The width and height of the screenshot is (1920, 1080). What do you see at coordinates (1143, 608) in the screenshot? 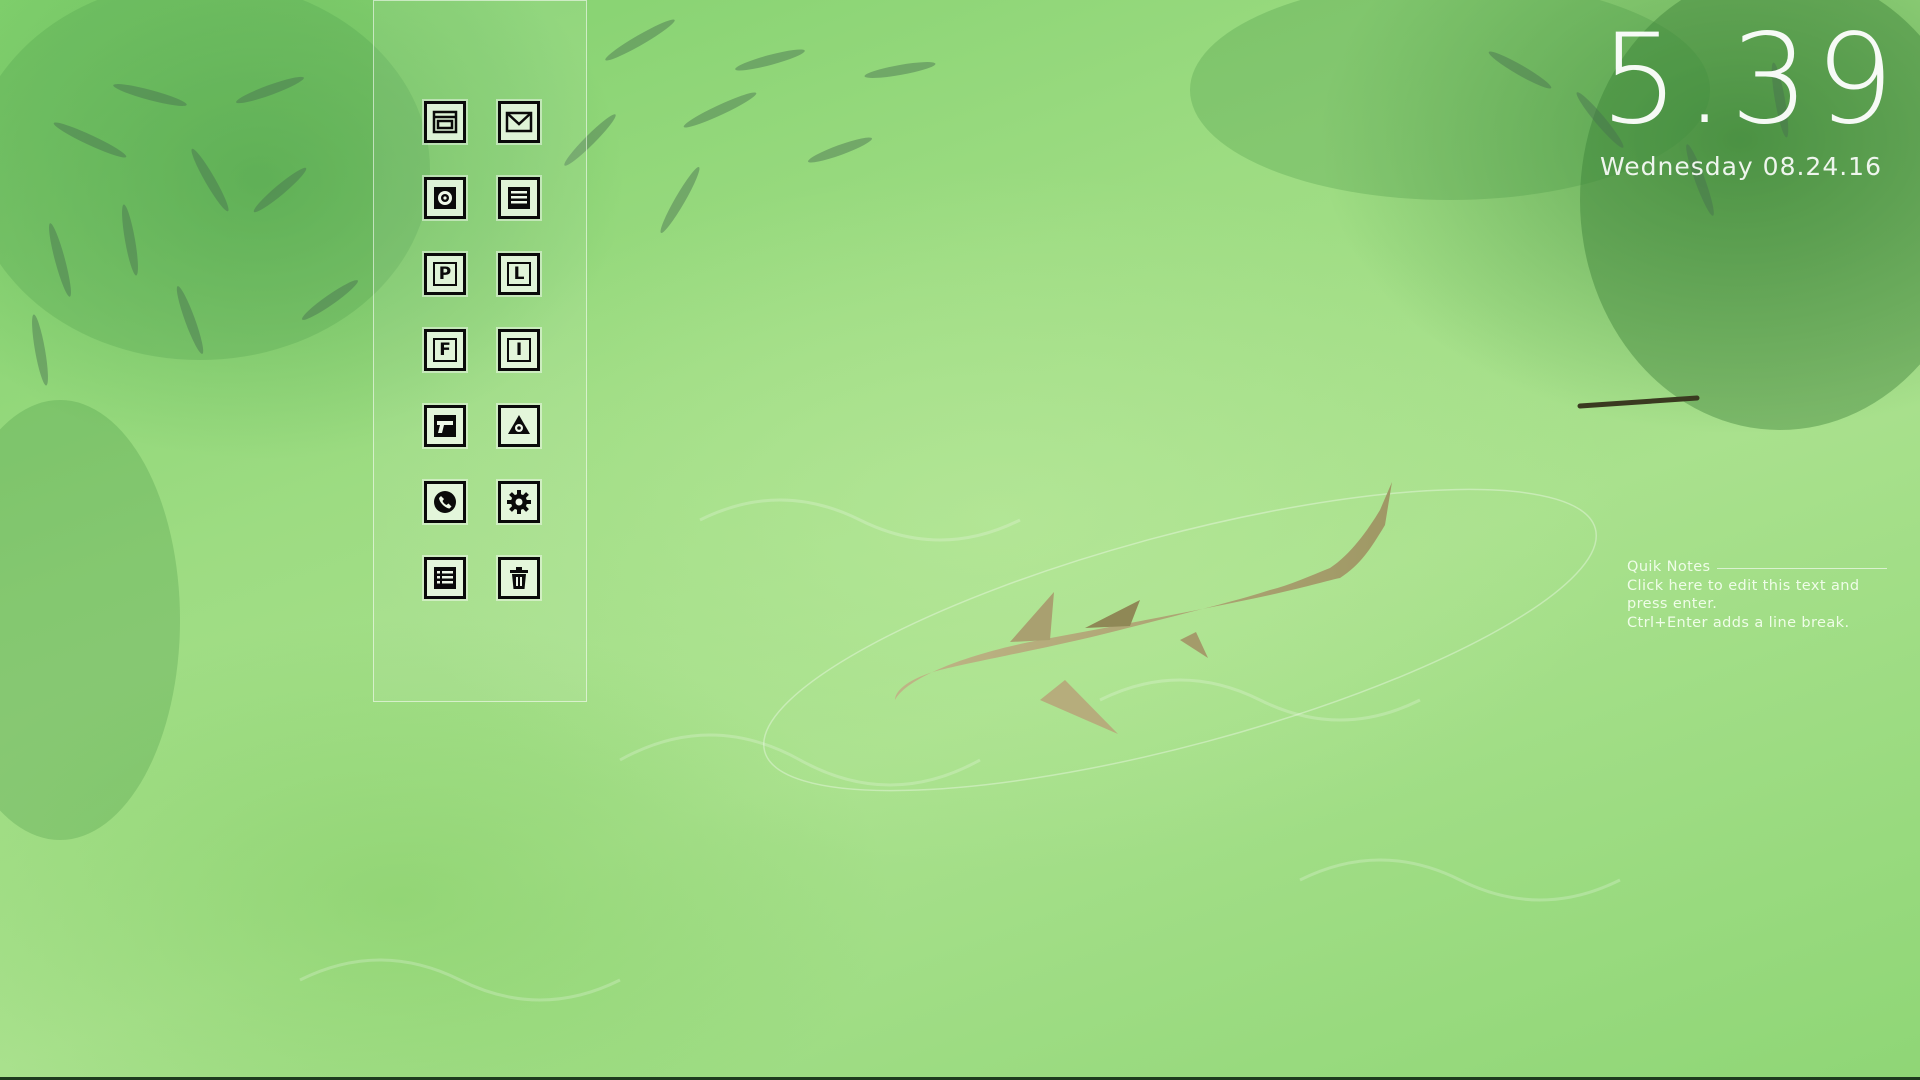
I see `shark` at bounding box center [1143, 608].